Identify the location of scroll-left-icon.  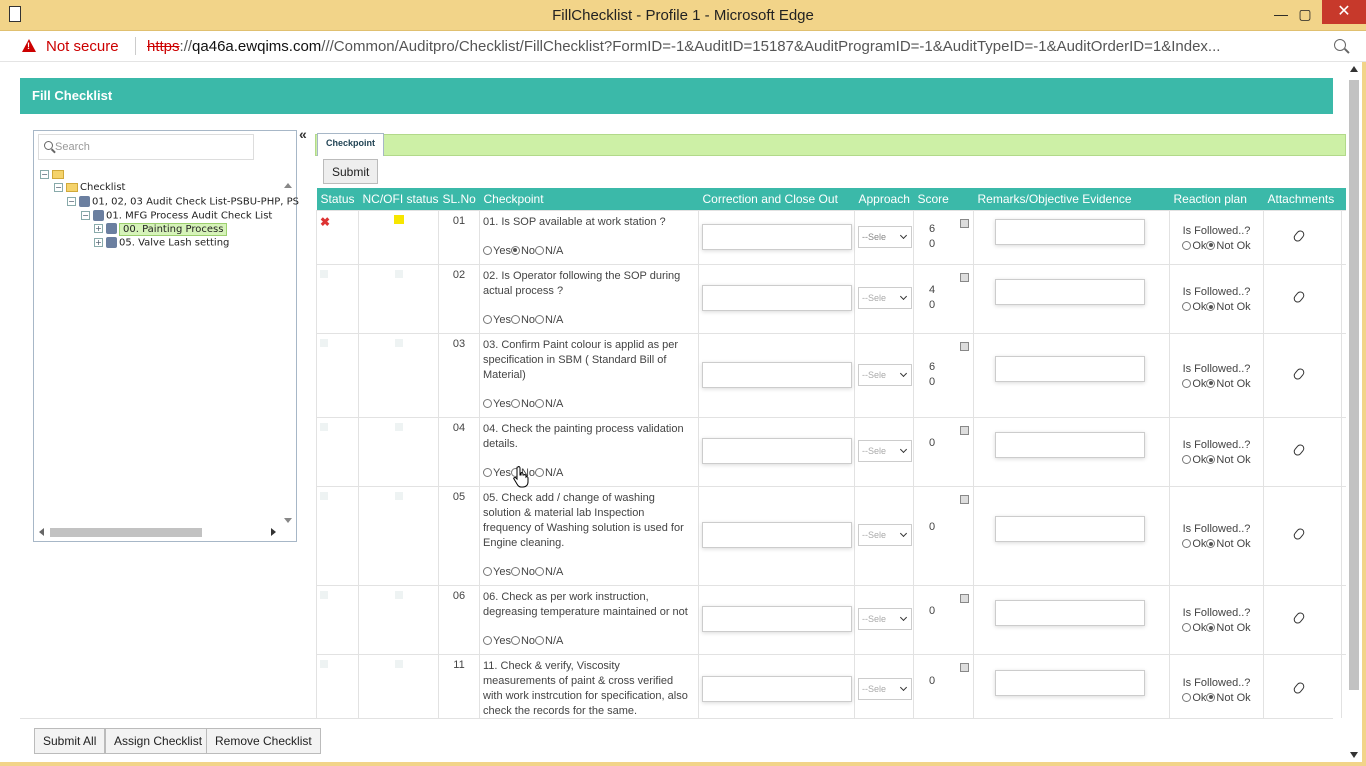
(41, 532).